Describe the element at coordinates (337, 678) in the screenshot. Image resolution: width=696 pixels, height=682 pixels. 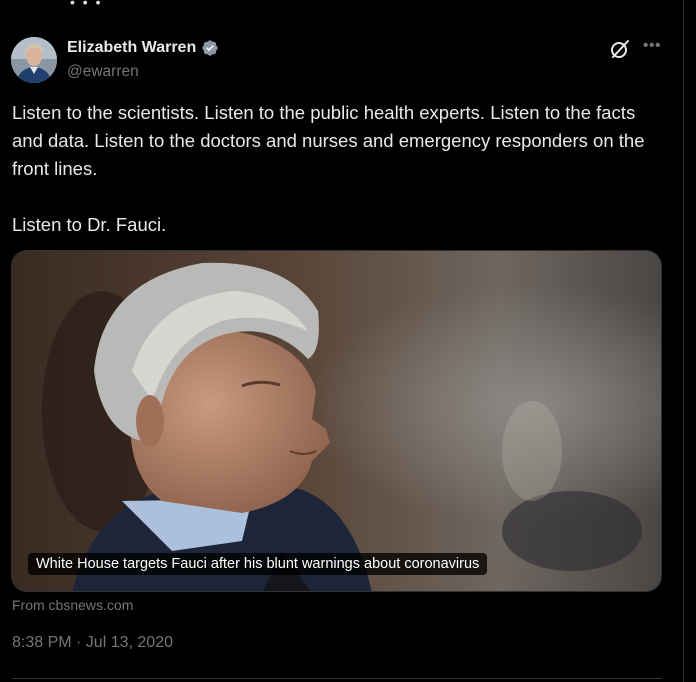
I see `divider` at that location.